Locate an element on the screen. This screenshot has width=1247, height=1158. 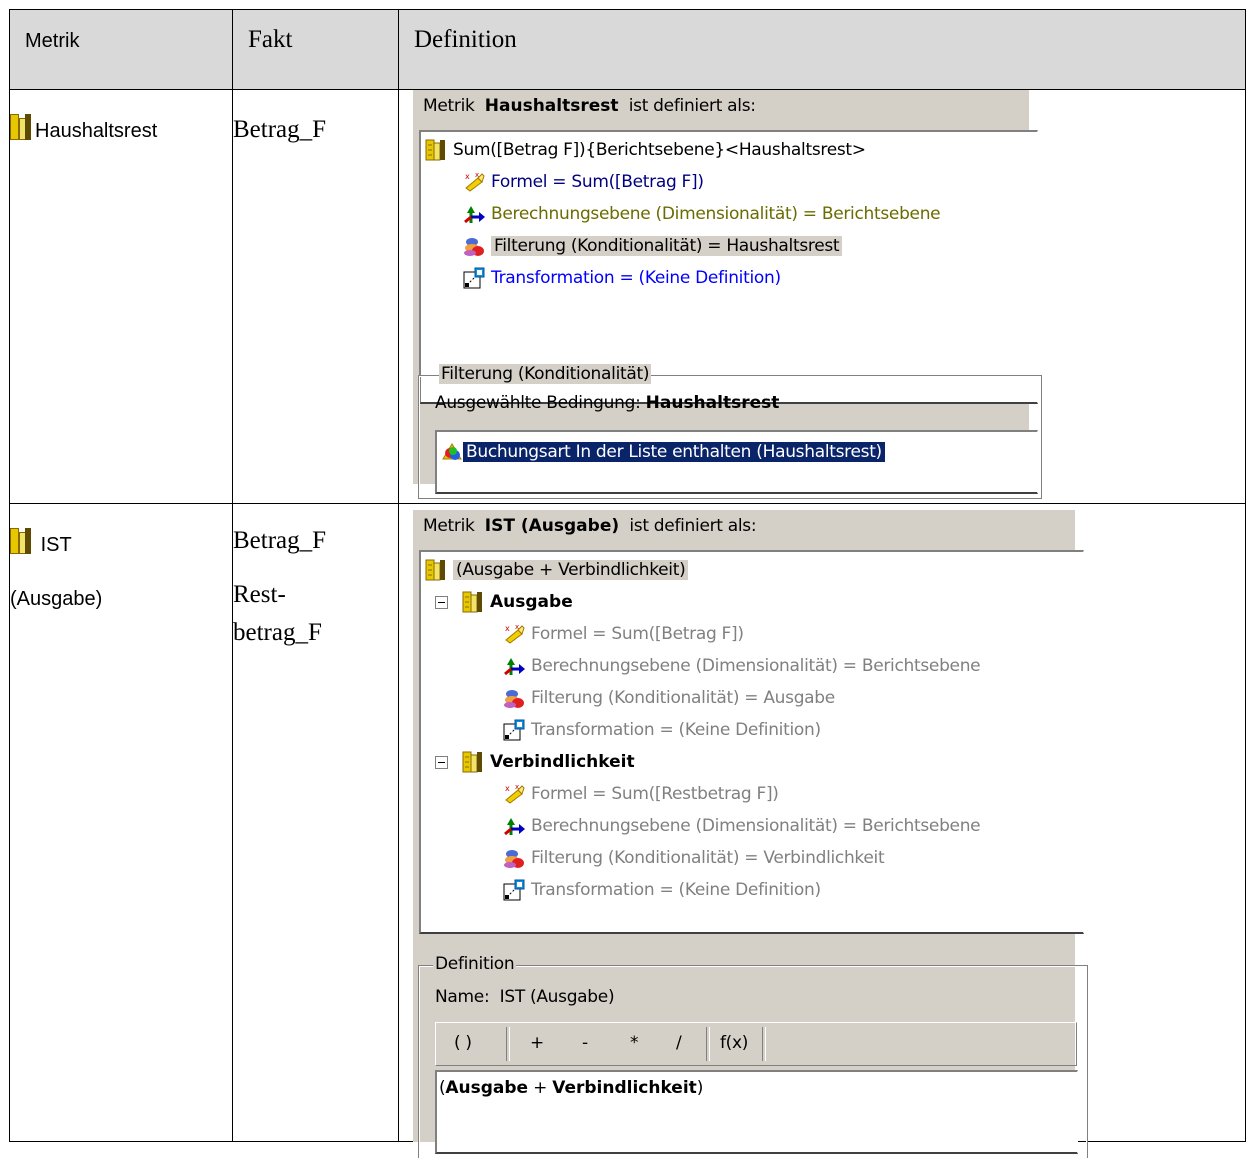
panel-title-name: Haushaltsrest is located at coordinates (551, 106).